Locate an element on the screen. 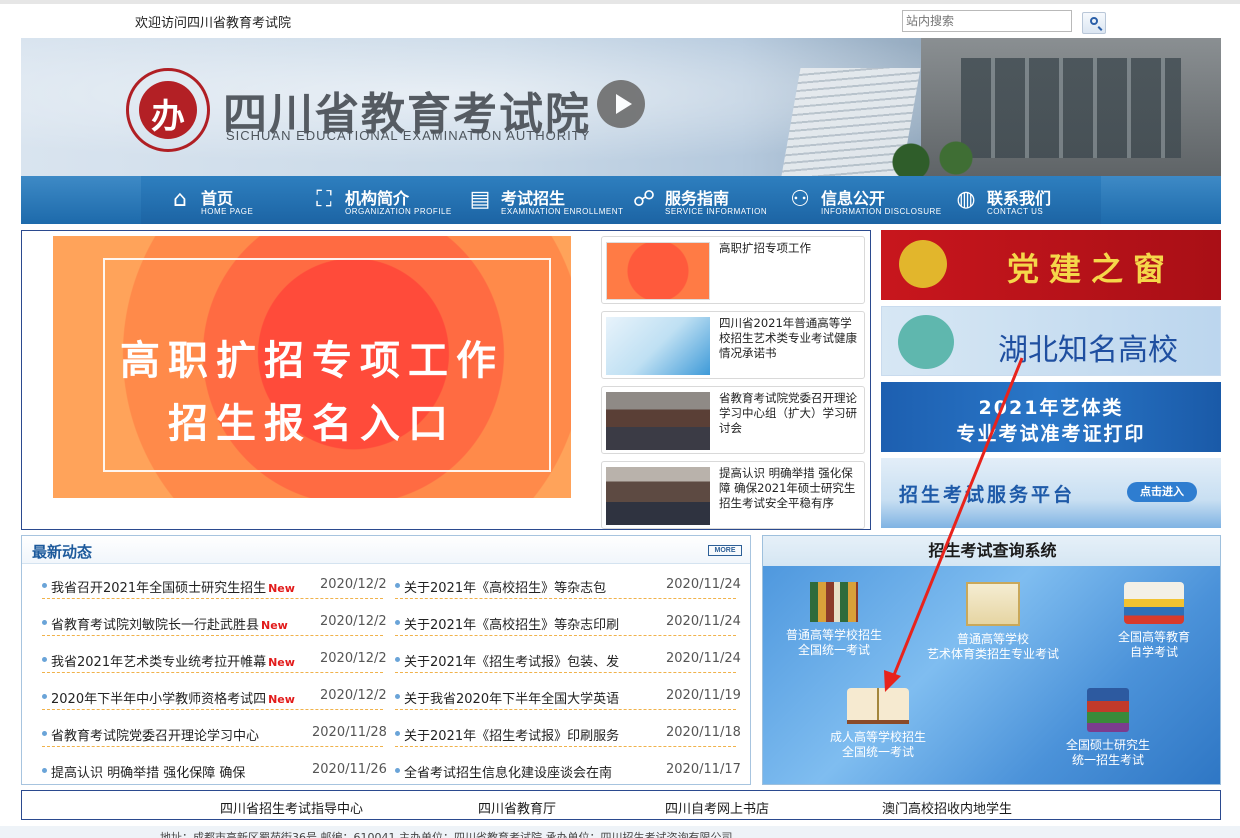  search-icon is located at coordinates (1094, 21).